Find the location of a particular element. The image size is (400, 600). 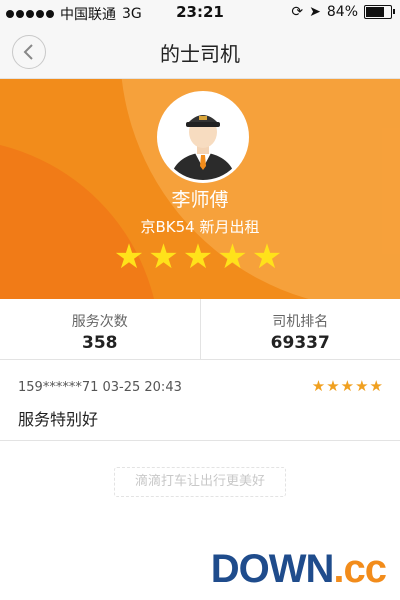

page-title: 的士司机 is located at coordinates (200, 54).